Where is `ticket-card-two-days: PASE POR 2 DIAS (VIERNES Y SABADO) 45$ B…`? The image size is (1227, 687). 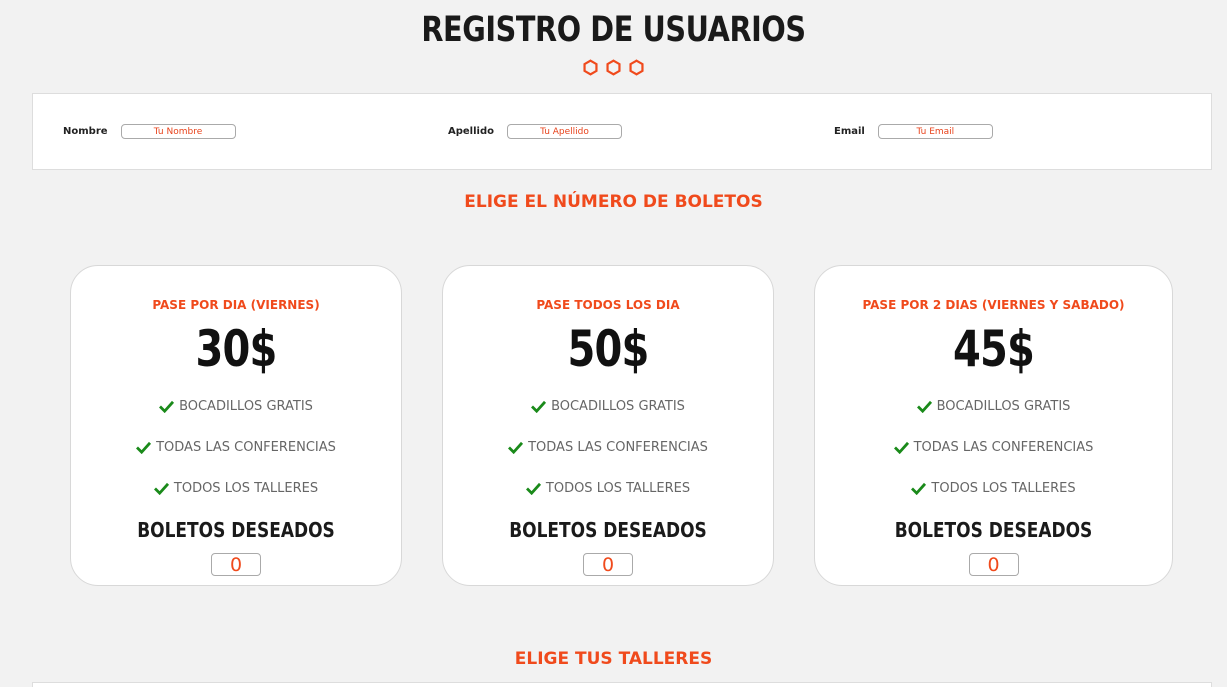
ticket-card-two-days: PASE POR 2 DIAS (VIERNES Y SABADO) 45$ B… is located at coordinates (993, 425).